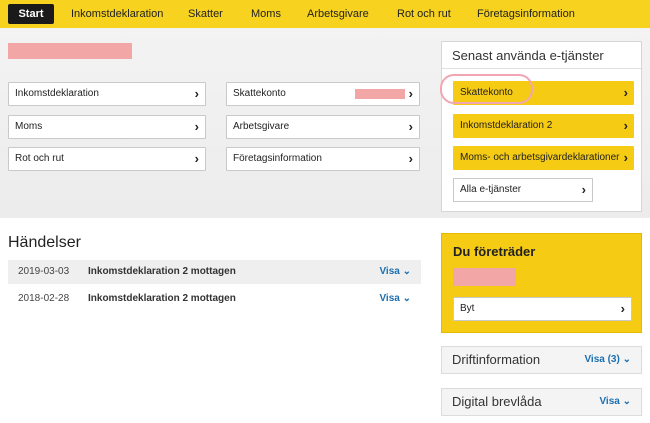 The image size is (650, 423). I want to click on recent-inkomstdeklaration-2-button: Inkomstdeklaration 2 ›, so click(543, 126).